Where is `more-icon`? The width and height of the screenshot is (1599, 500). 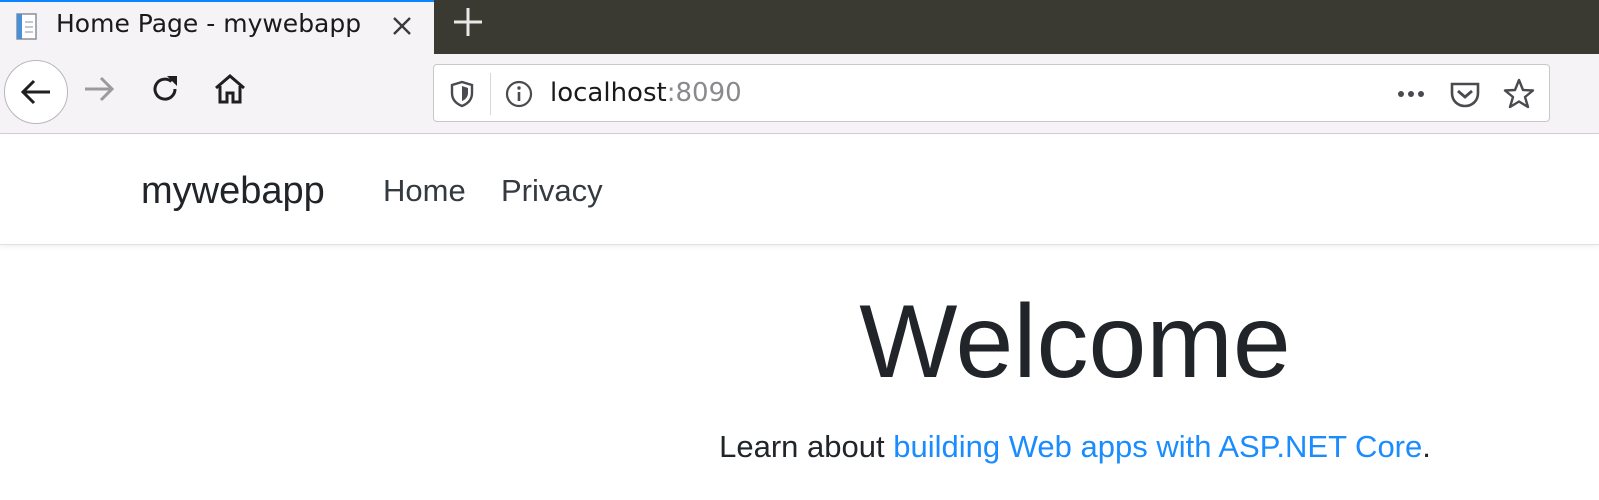
more-icon is located at coordinates (1412, 94).